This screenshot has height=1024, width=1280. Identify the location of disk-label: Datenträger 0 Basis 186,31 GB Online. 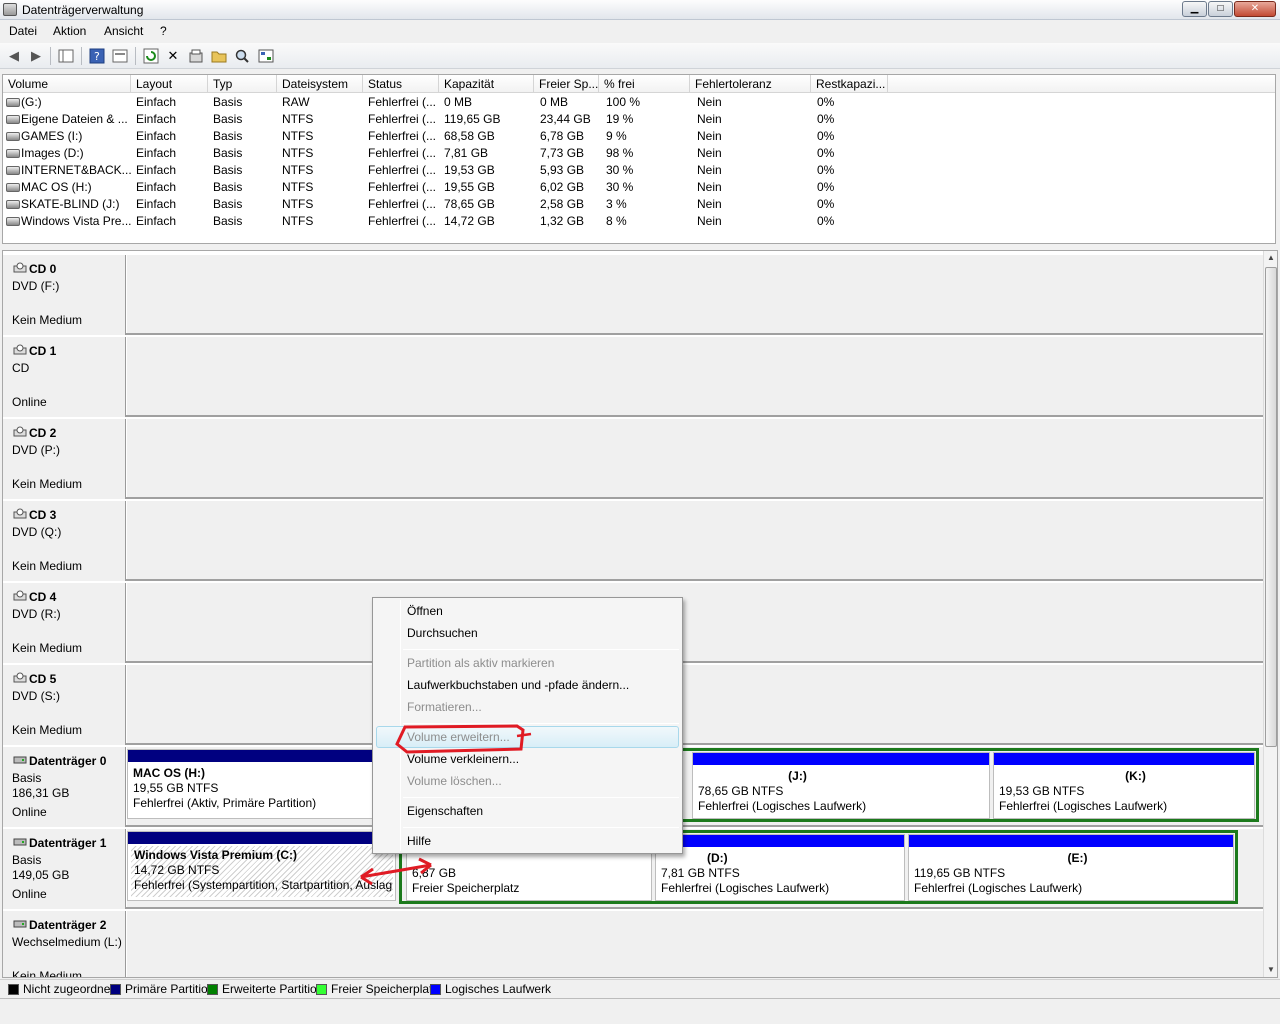
(64, 787).